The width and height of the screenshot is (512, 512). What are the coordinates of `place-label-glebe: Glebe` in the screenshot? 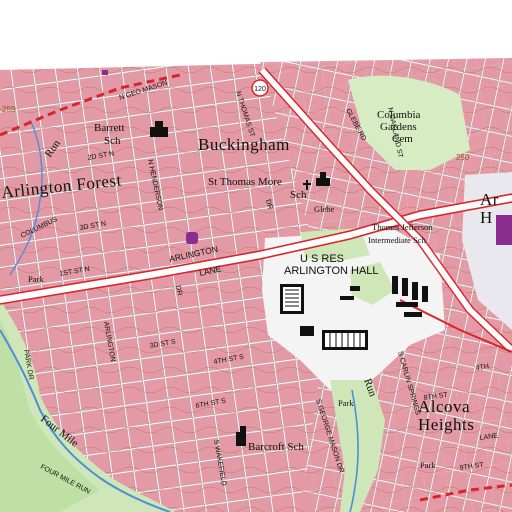 It's located at (324, 209).